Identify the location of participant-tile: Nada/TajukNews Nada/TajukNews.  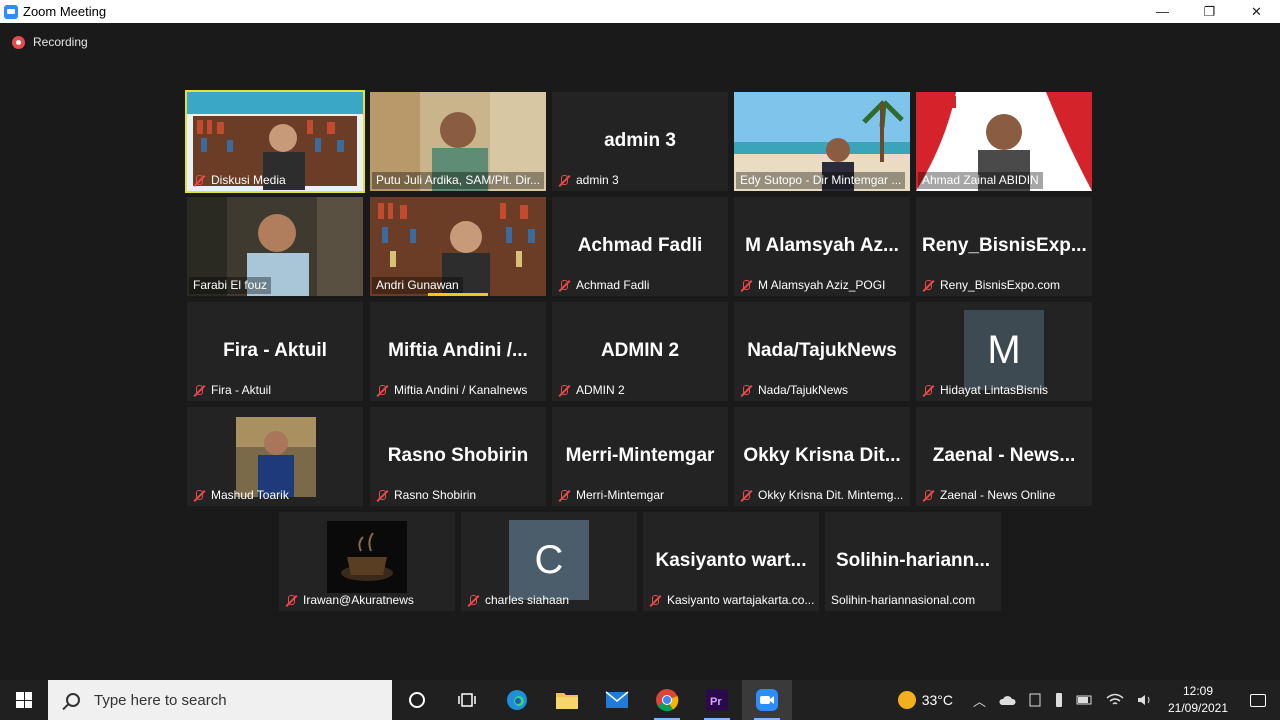
(822, 351).